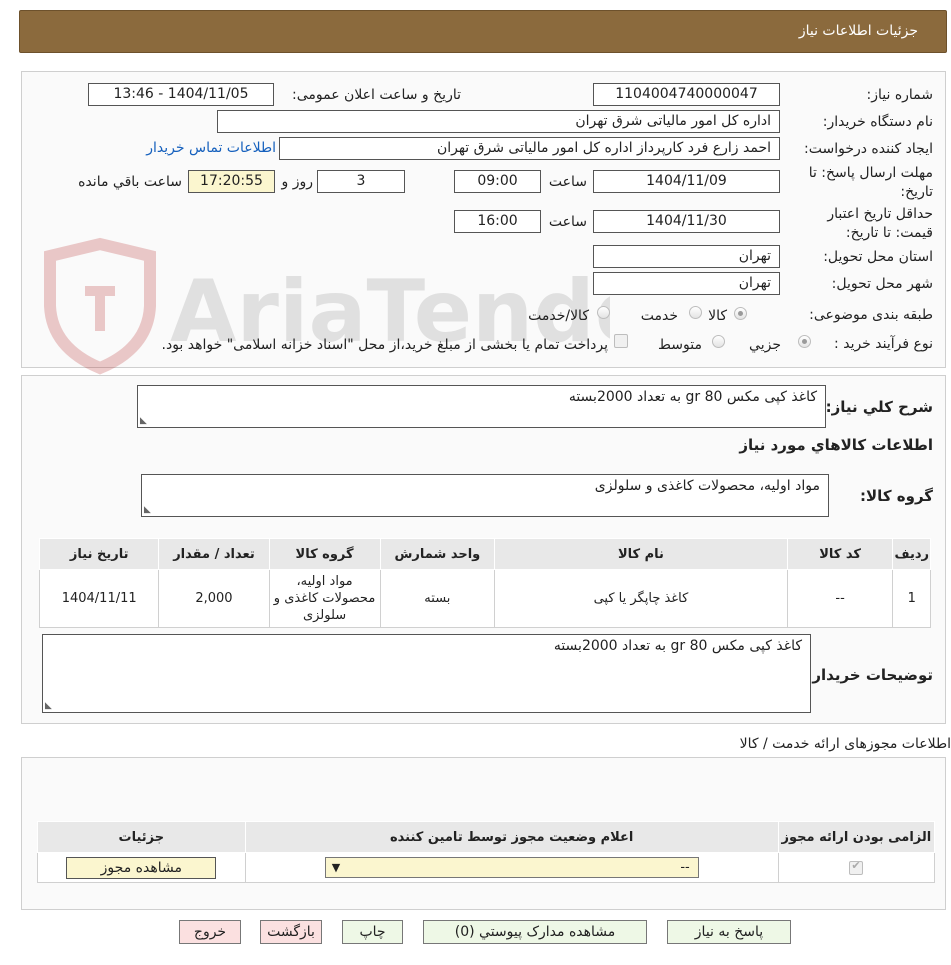  I want to click on process-option-minor: جزیي, so click(765, 345).